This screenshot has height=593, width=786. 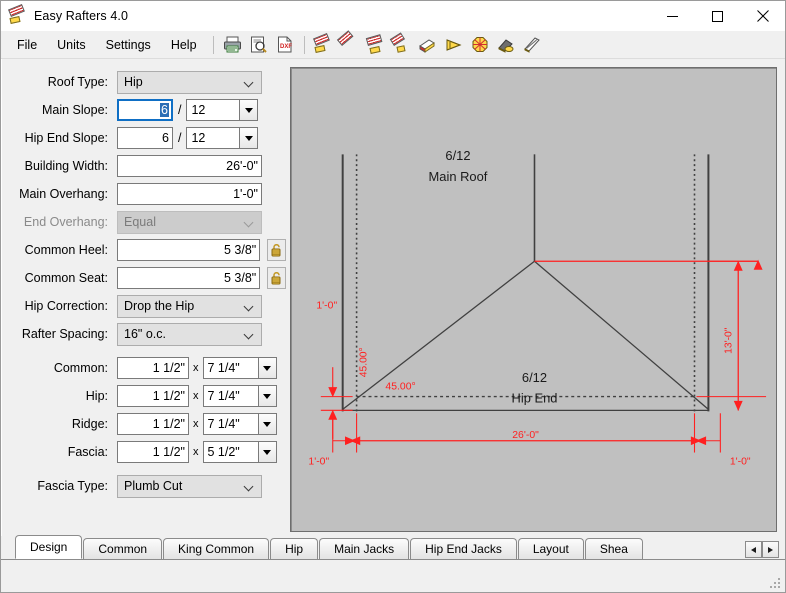 I want to click on main-slope-label: Main Slope:, so click(x=74, y=110).